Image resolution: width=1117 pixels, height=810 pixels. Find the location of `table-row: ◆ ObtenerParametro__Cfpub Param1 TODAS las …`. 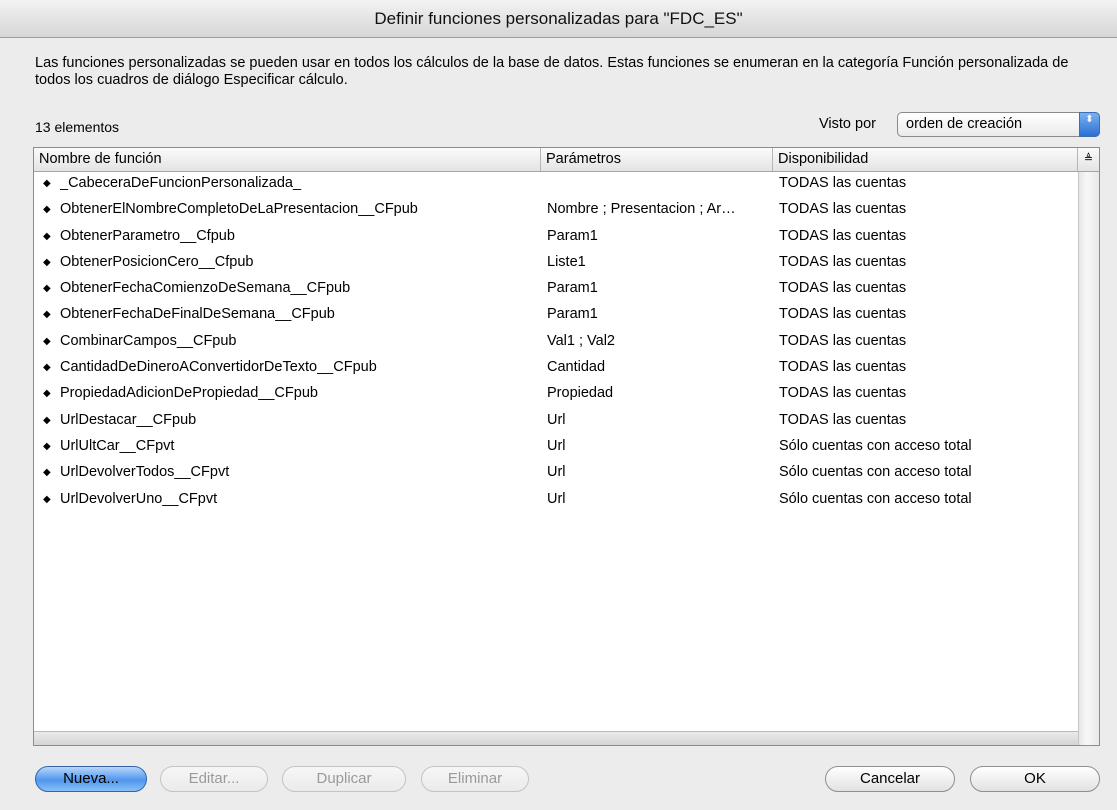

table-row: ◆ ObtenerParametro__Cfpub Param1 TODAS las … is located at coordinates (556, 241).